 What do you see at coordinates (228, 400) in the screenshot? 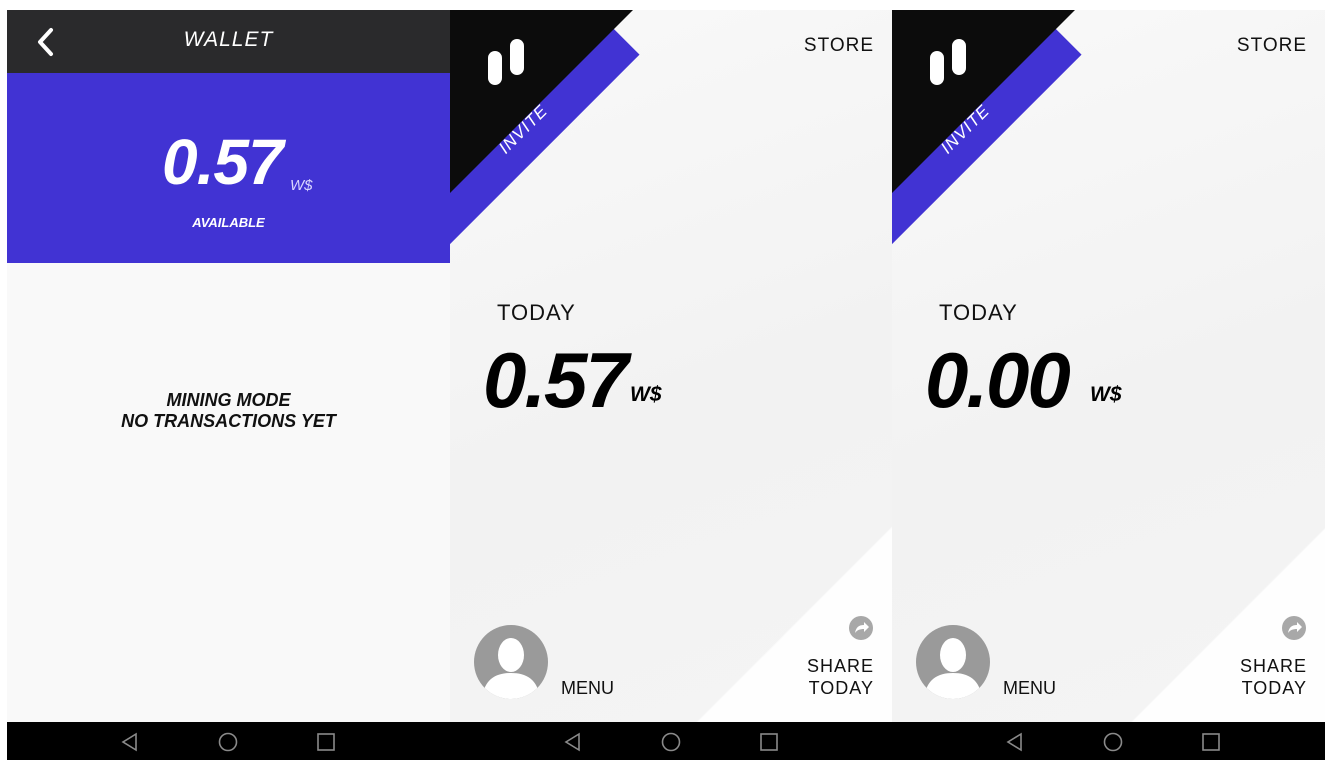
I see `wallet-empty-line1: MINING MODE` at bounding box center [228, 400].